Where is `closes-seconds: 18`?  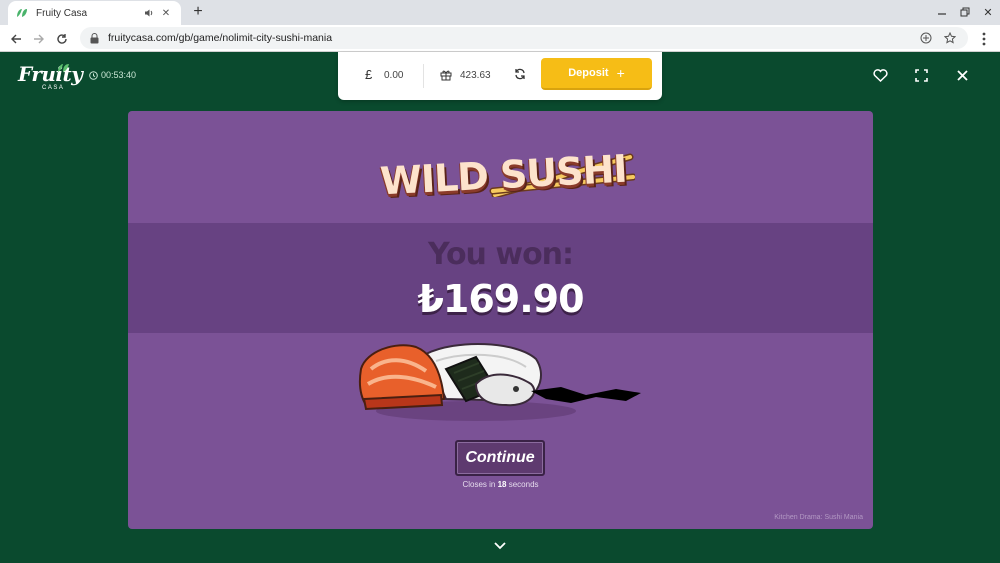
closes-seconds: 18 is located at coordinates (502, 484).